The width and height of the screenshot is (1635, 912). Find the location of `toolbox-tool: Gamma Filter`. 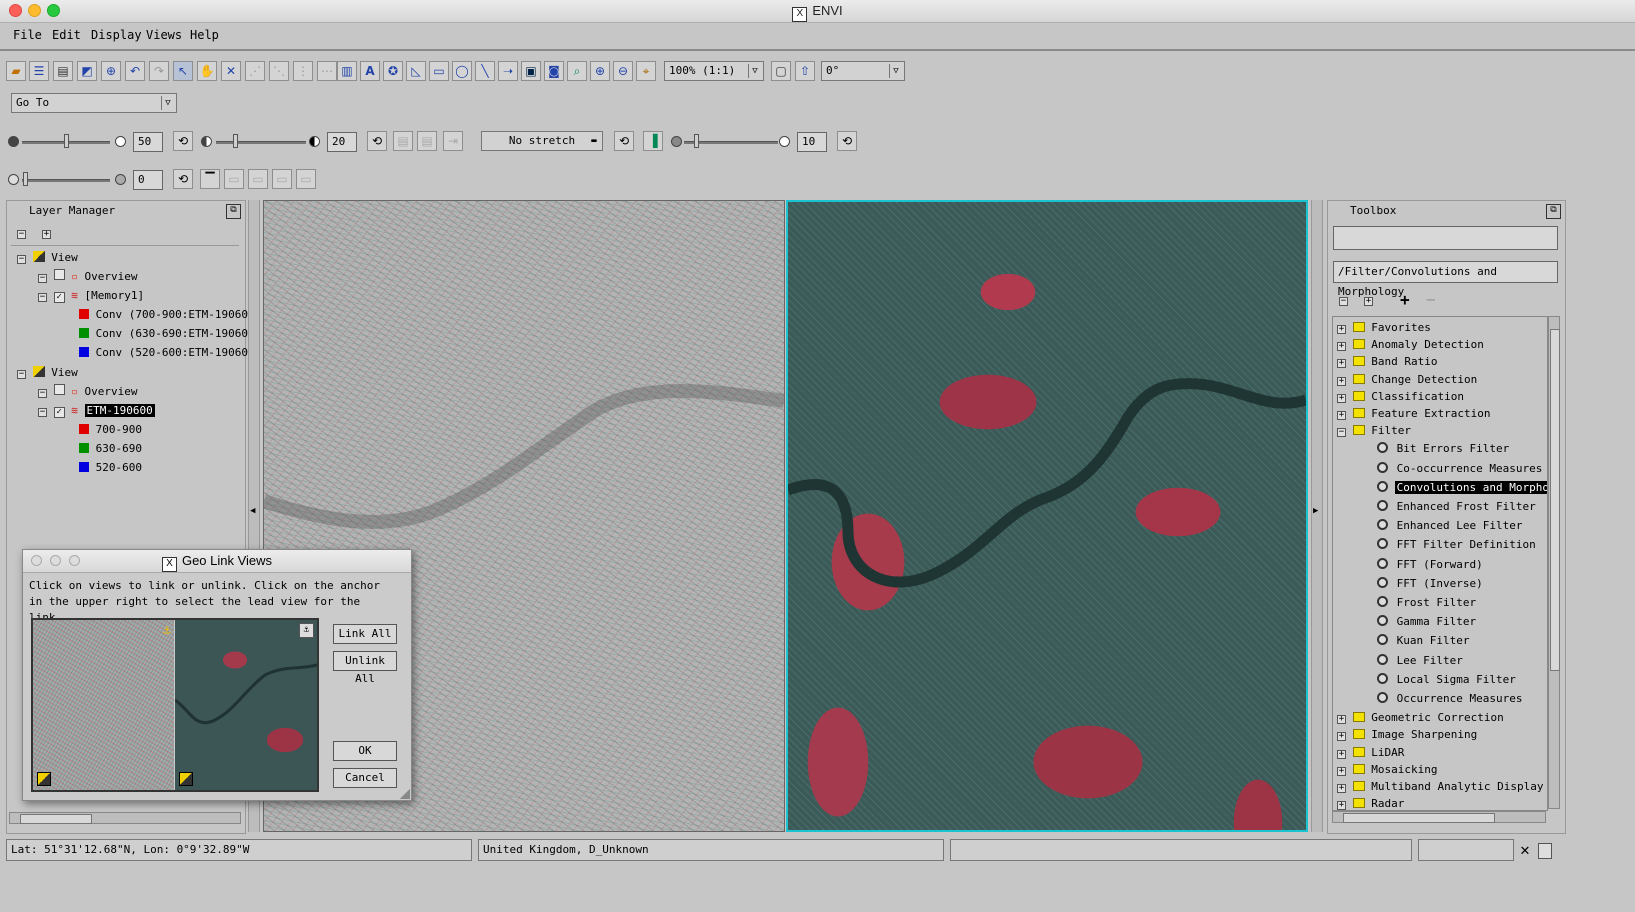

toolbox-tool: Gamma Filter is located at coordinates (1427, 621).